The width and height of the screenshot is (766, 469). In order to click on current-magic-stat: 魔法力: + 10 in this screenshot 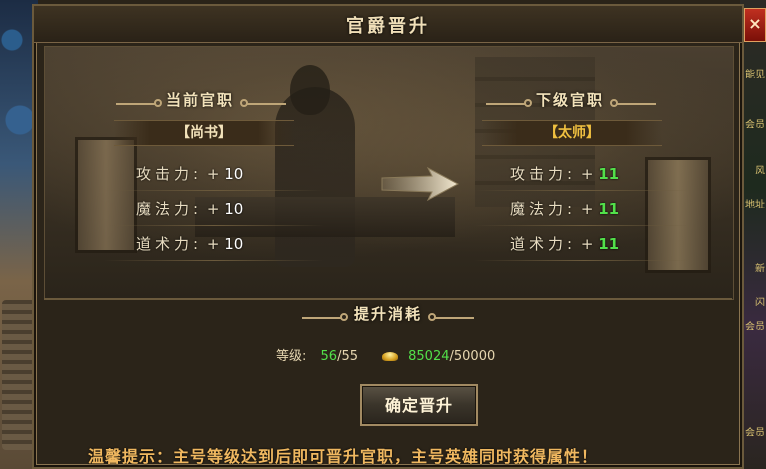, I will do `click(189, 209)`.